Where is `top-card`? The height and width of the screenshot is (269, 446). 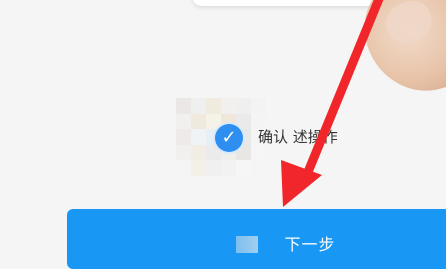 top-card is located at coordinates (292, 3).